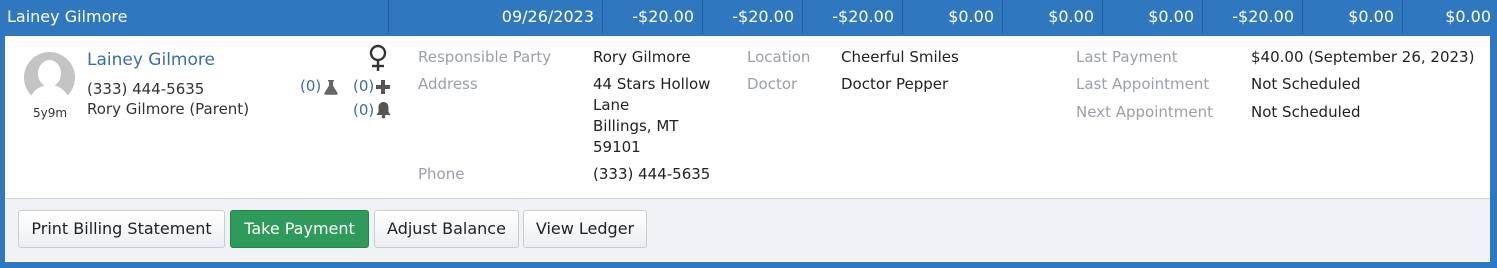  What do you see at coordinates (585, 229) in the screenshot?
I see `view-ledger-button: View Ledger` at bounding box center [585, 229].